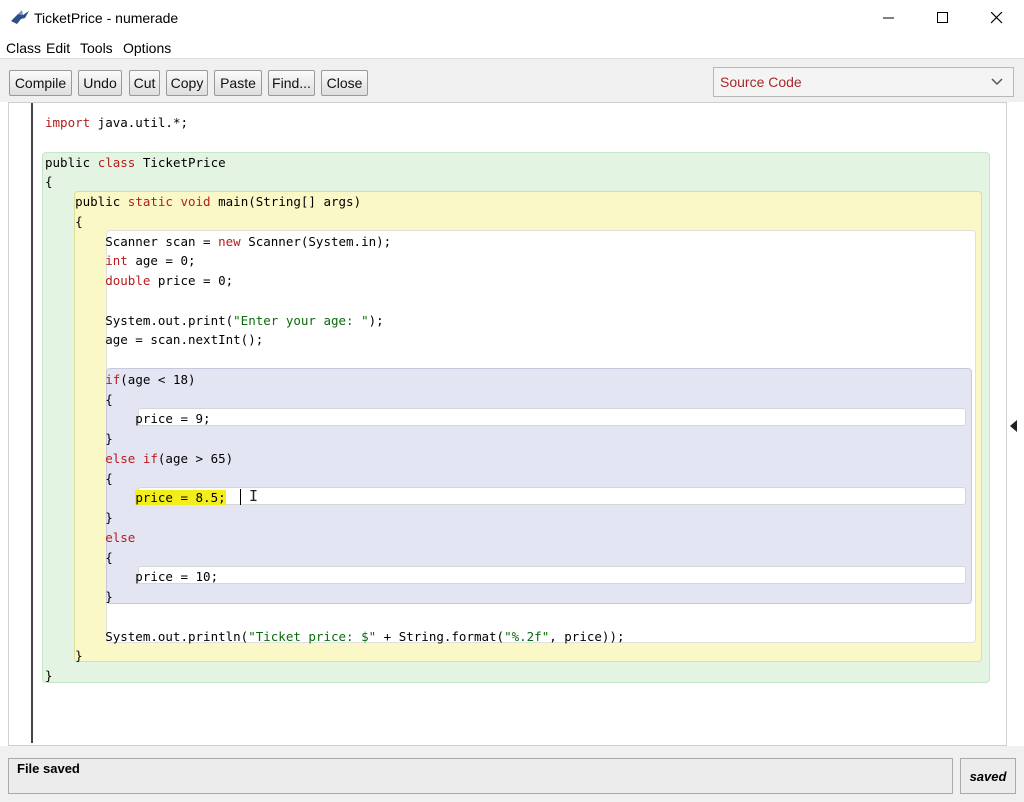 The height and width of the screenshot is (802, 1024). I want to click on code-token: "Enter your age: ", so click(301, 320).